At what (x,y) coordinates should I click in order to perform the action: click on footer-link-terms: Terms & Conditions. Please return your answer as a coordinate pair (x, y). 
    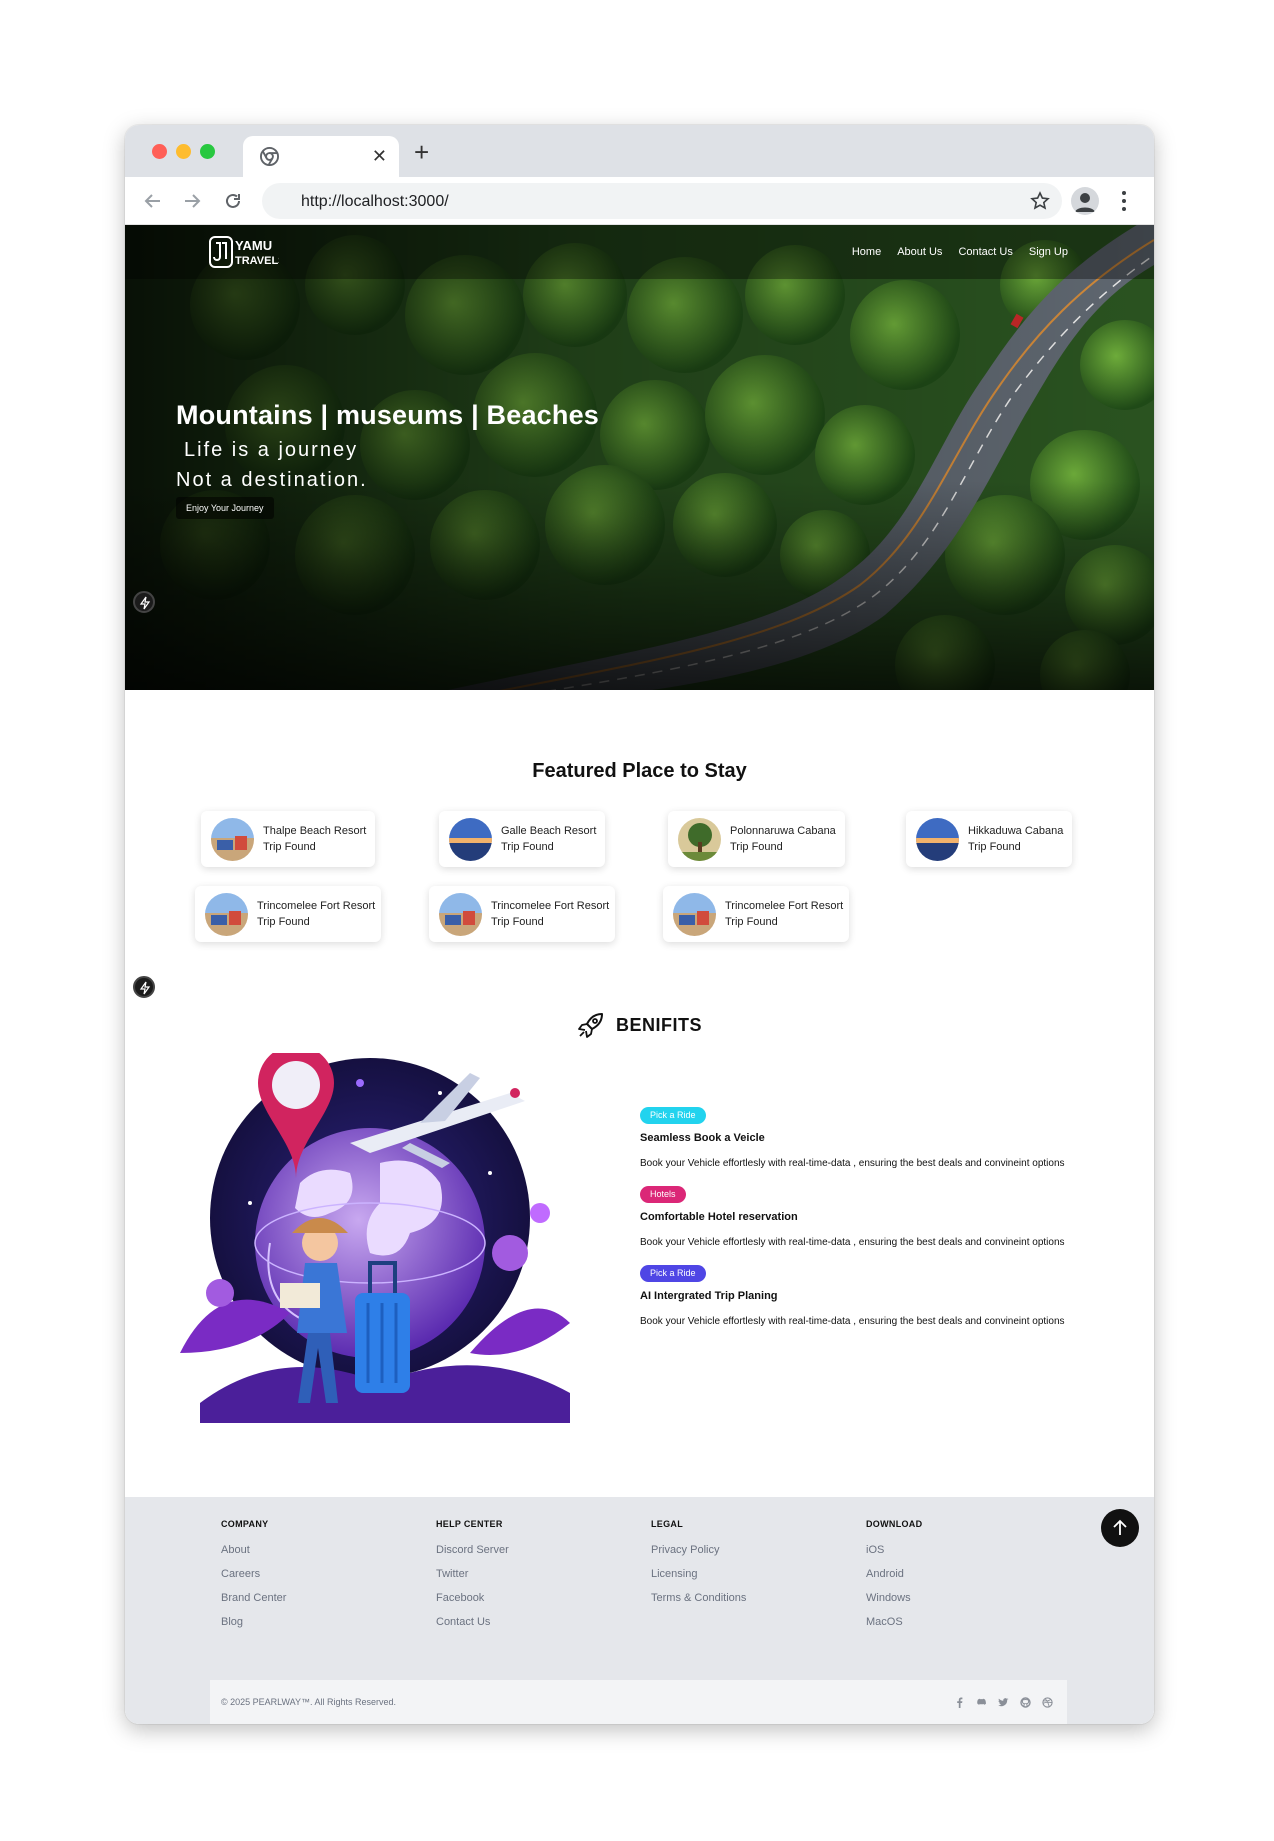
    Looking at the image, I should click on (698, 1598).